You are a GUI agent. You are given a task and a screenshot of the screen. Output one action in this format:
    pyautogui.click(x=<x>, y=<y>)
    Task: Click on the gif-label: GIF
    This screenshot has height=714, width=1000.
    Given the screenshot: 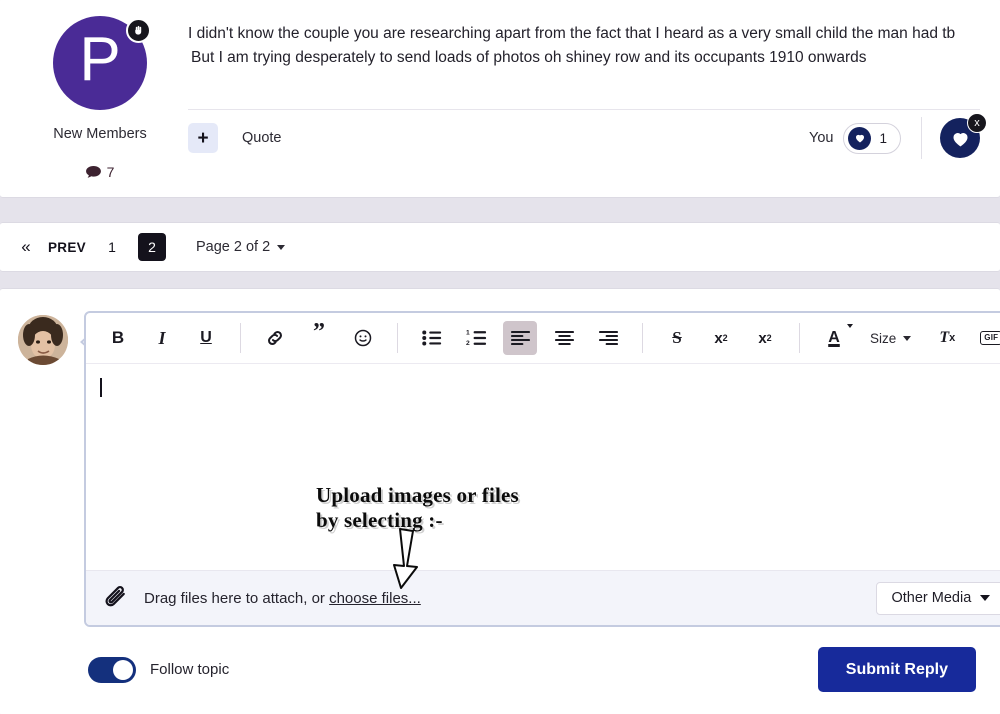 What is the action you would take?
    pyautogui.click(x=990, y=338)
    